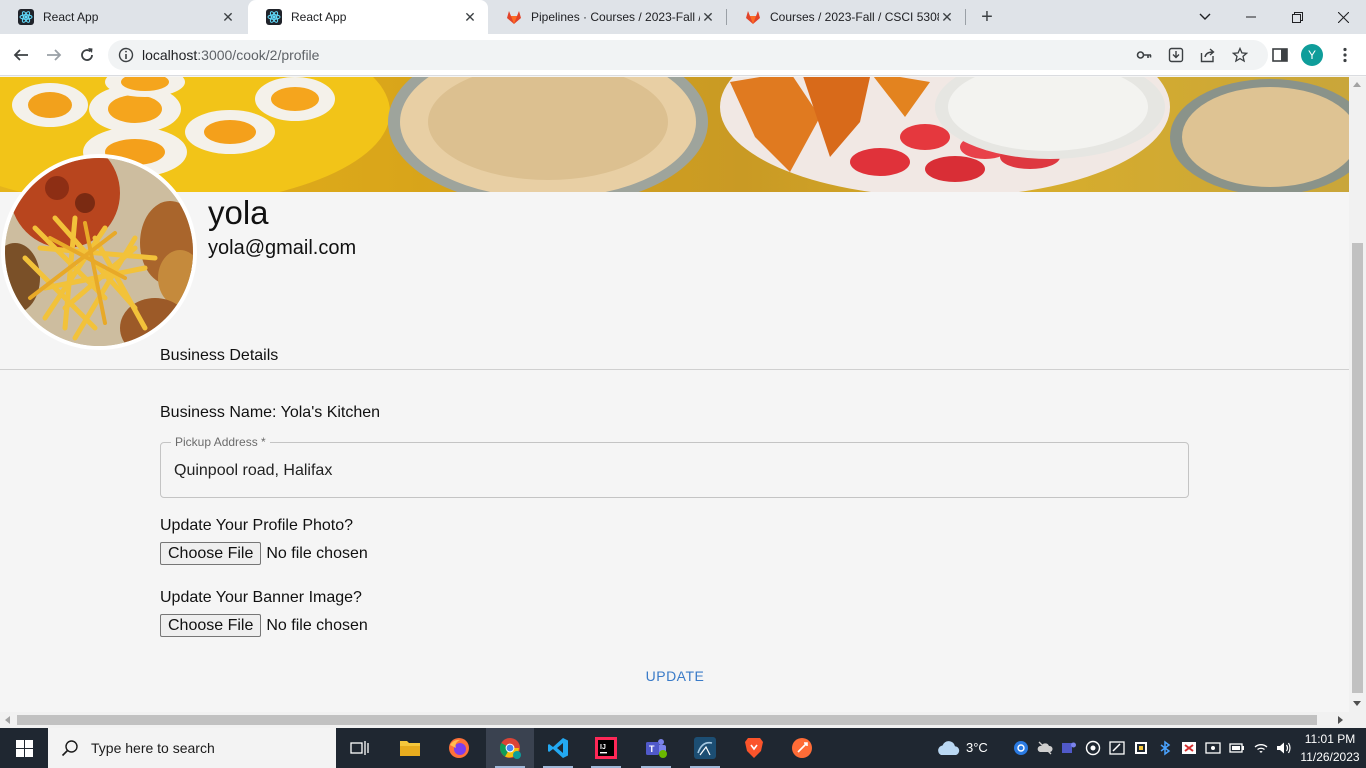 Image resolution: width=1366 pixels, height=768 pixels. I want to click on tab-title: React App, so click(71, 17).